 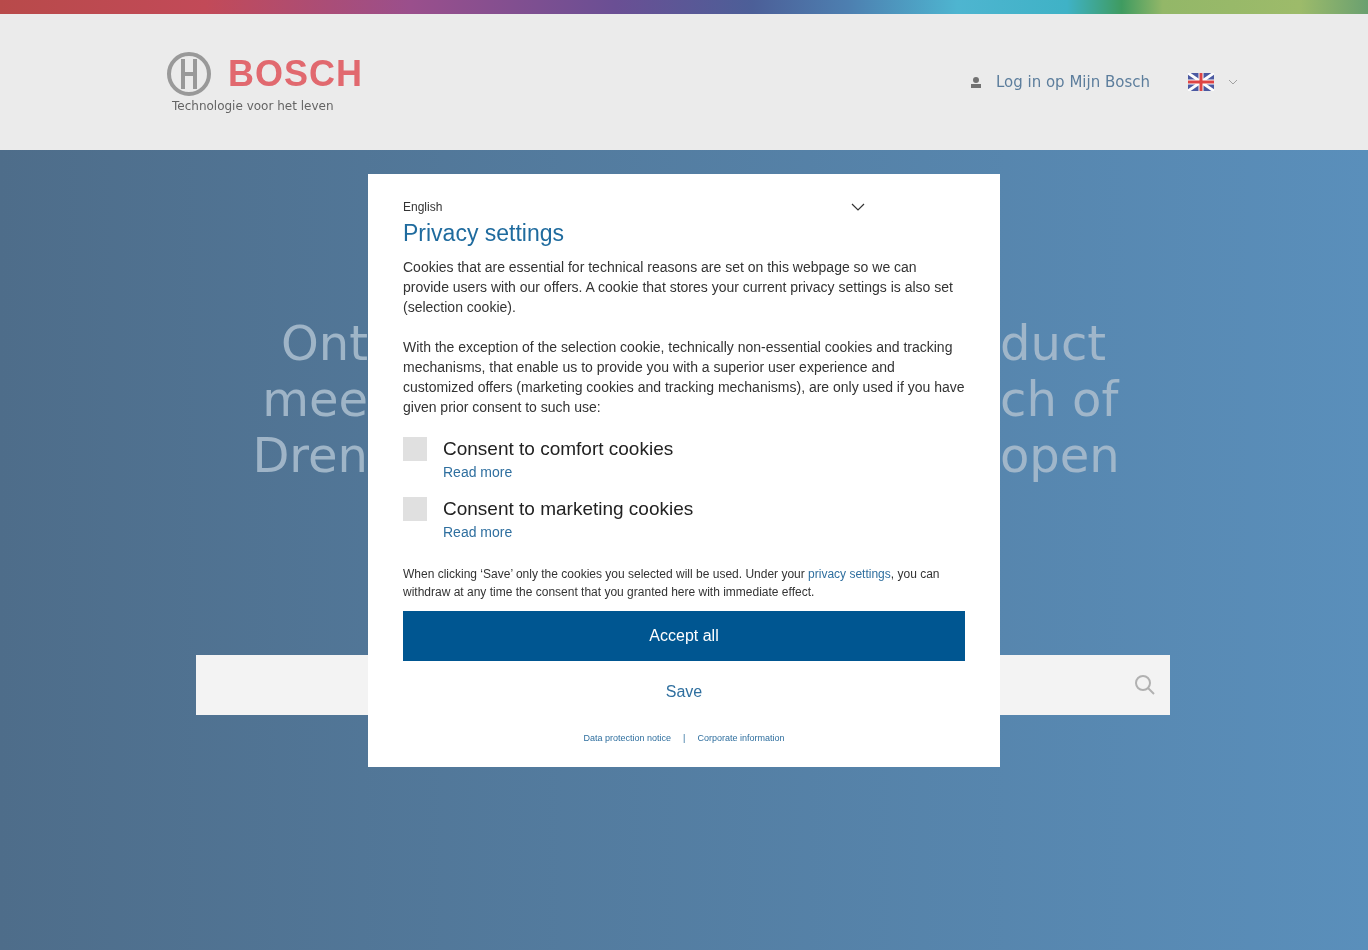 What do you see at coordinates (975, 82) in the screenshot?
I see `user-icon` at bounding box center [975, 82].